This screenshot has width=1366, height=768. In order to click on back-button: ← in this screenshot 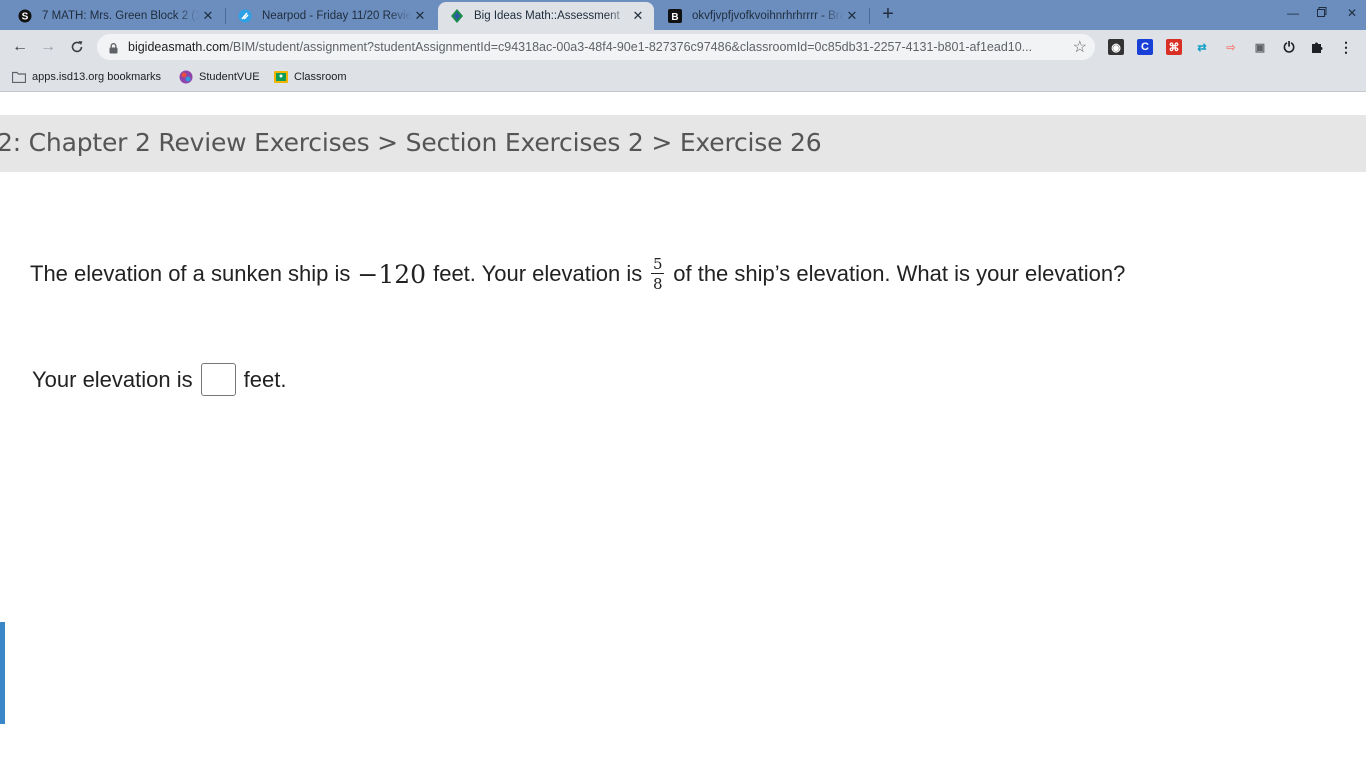, I will do `click(20, 47)`.